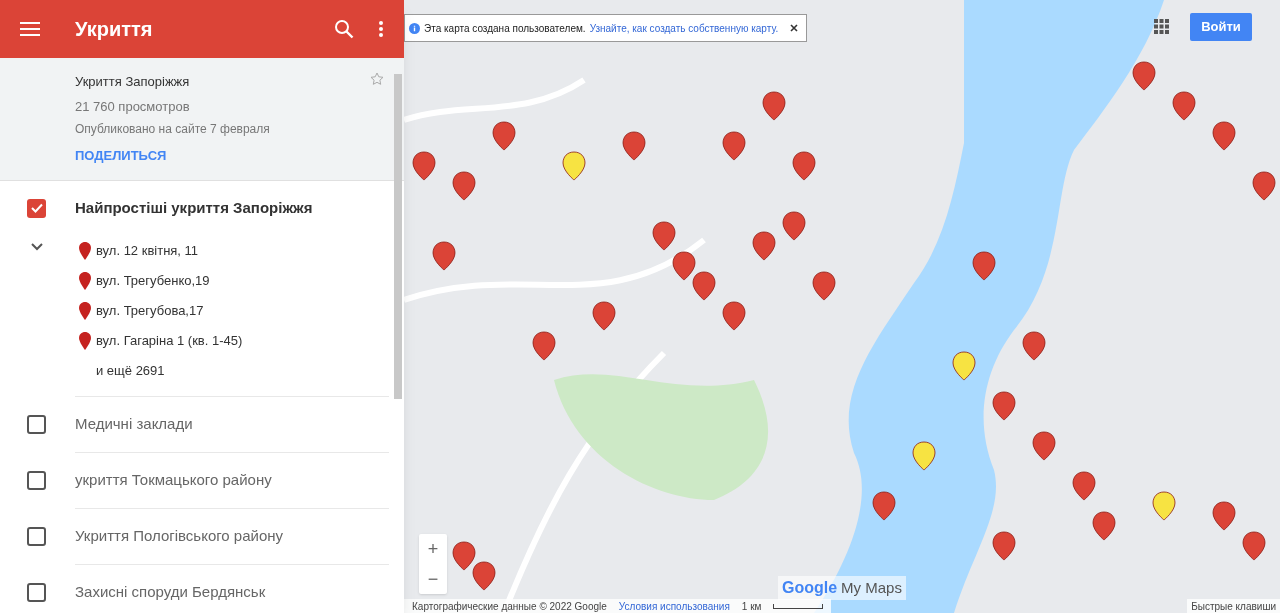  What do you see at coordinates (37, 246) in the screenshot?
I see `chevron-down-icon` at bounding box center [37, 246].